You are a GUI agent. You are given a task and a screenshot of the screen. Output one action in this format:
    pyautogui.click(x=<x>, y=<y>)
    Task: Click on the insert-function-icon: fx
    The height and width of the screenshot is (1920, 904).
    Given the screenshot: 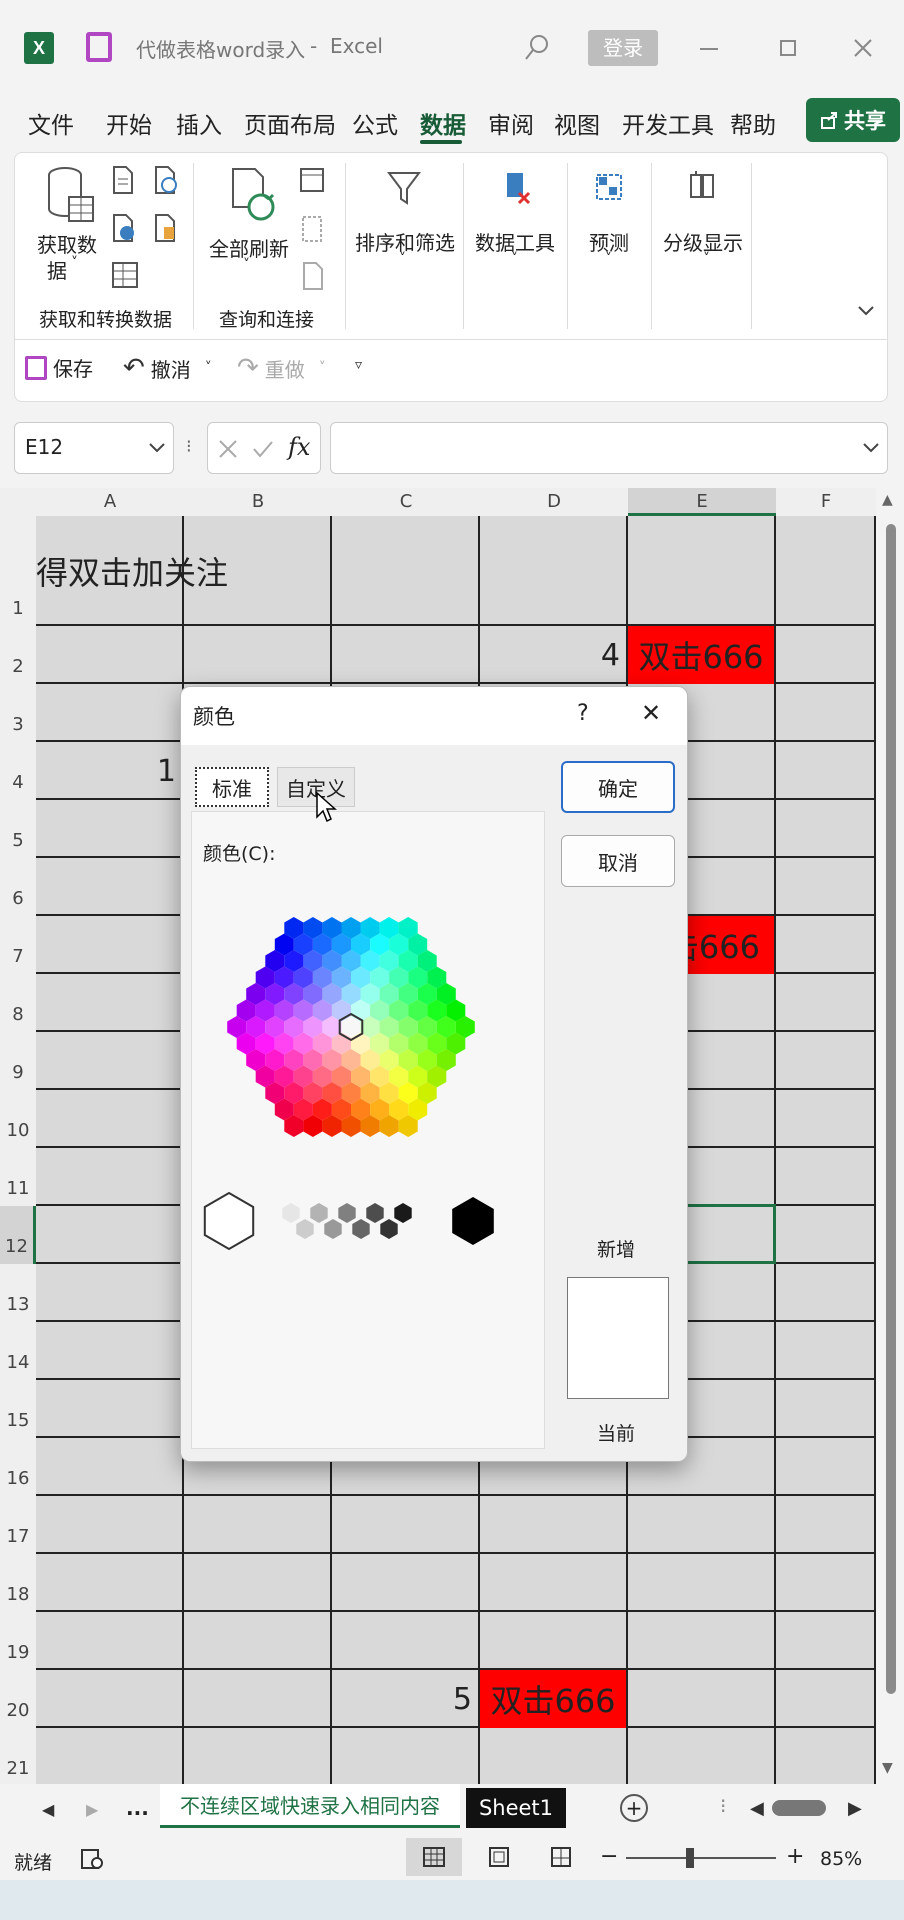 What is the action you would take?
    pyautogui.click(x=299, y=447)
    